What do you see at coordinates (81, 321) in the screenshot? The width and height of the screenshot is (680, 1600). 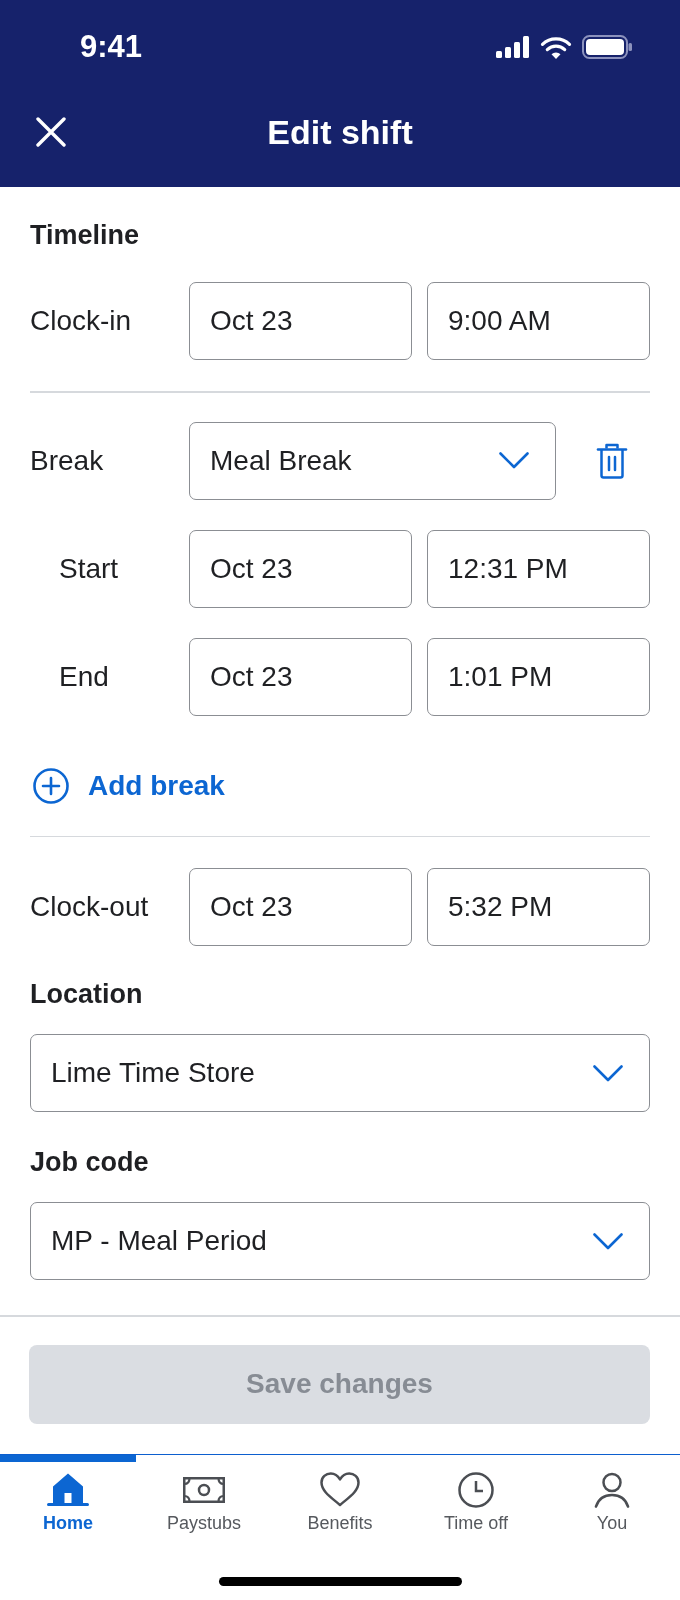 I see `field-label: Clock-in` at bounding box center [81, 321].